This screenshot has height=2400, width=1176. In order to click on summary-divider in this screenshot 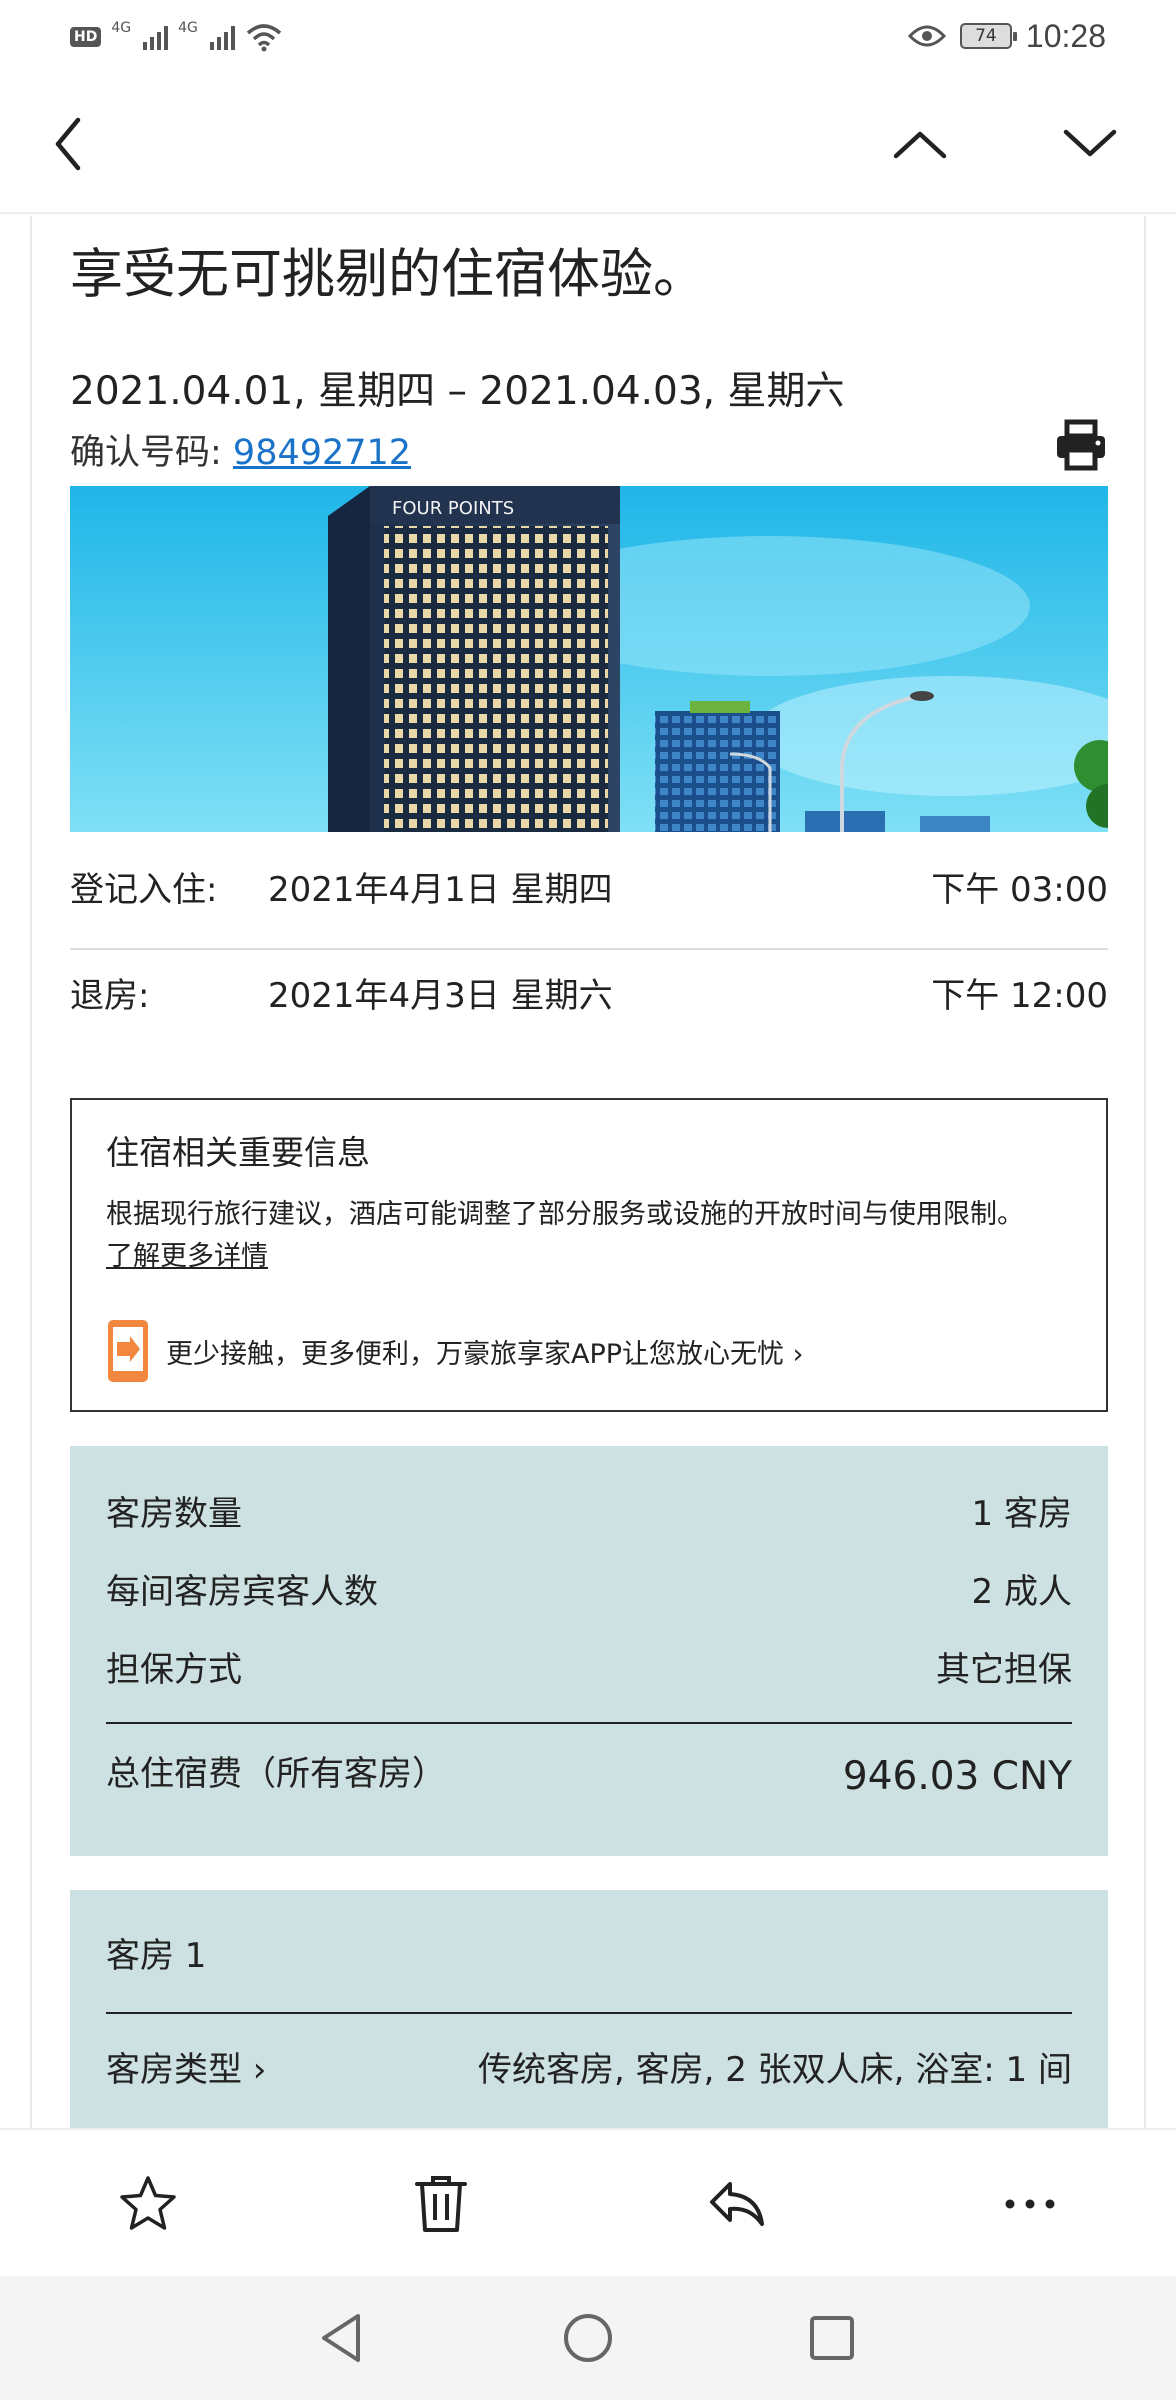, I will do `click(589, 1723)`.